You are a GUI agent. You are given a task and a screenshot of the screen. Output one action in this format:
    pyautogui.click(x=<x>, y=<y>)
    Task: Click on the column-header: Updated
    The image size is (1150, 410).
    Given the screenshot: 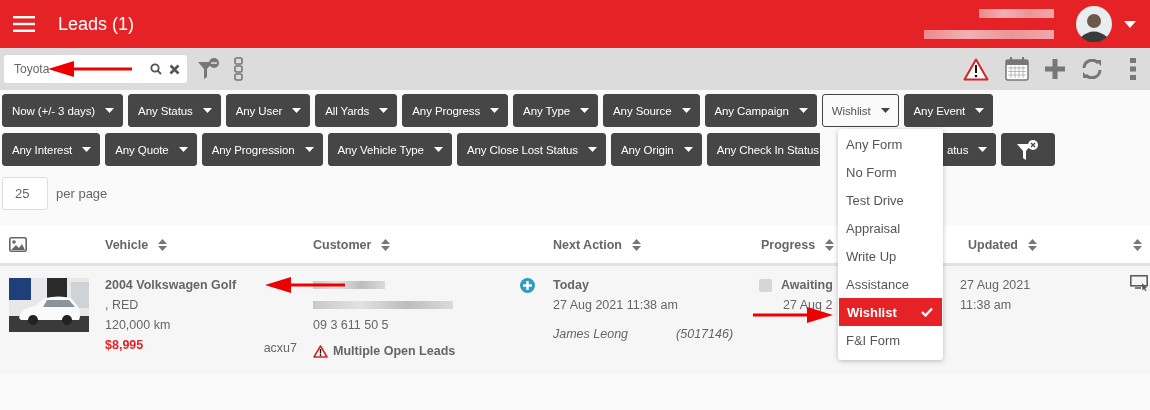 What is the action you would take?
    pyautogui.click(x=1002, y=244)
    